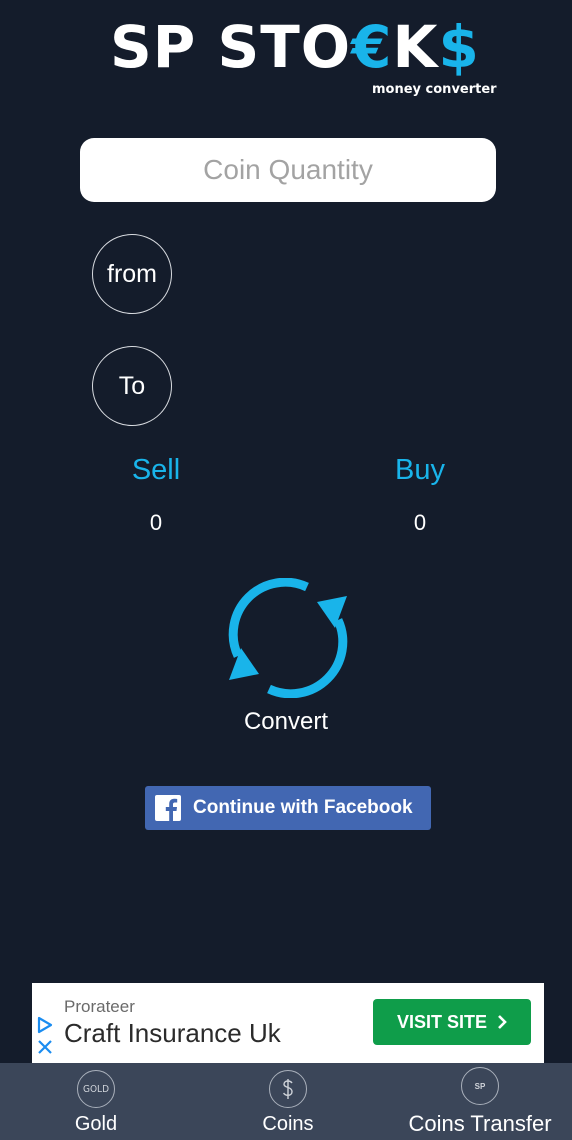  What do you see at coordinates (286, 722) in the screenshot?
I see `convert-button-label: Convert` at bounding box center [286, 722].